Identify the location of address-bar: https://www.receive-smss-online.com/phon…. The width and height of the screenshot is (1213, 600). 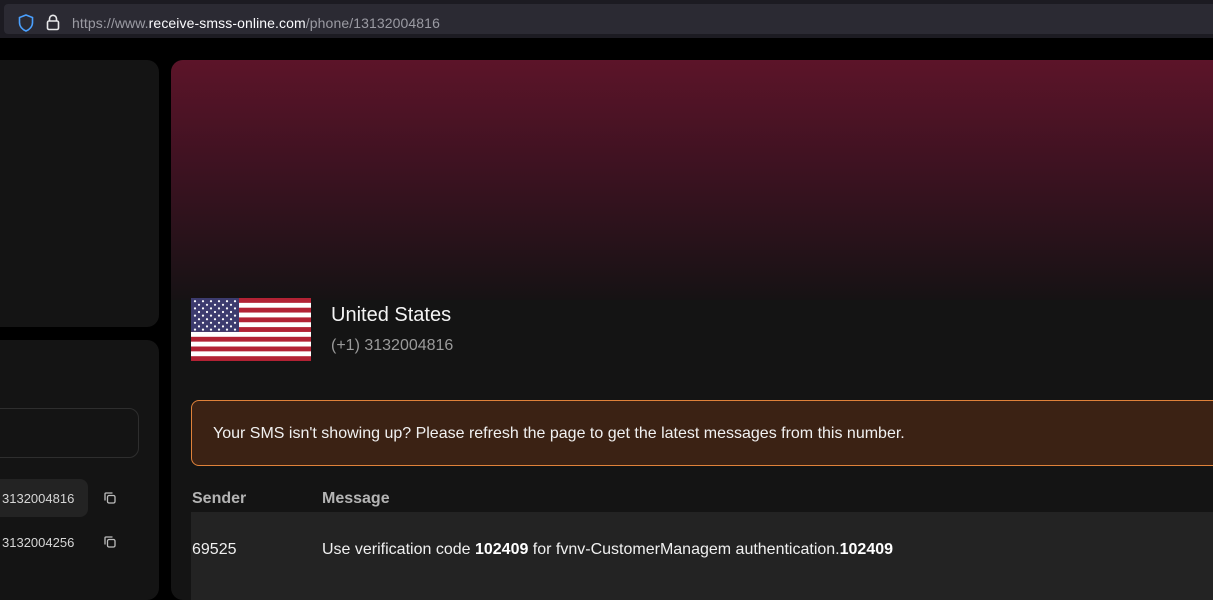
(608, 19).